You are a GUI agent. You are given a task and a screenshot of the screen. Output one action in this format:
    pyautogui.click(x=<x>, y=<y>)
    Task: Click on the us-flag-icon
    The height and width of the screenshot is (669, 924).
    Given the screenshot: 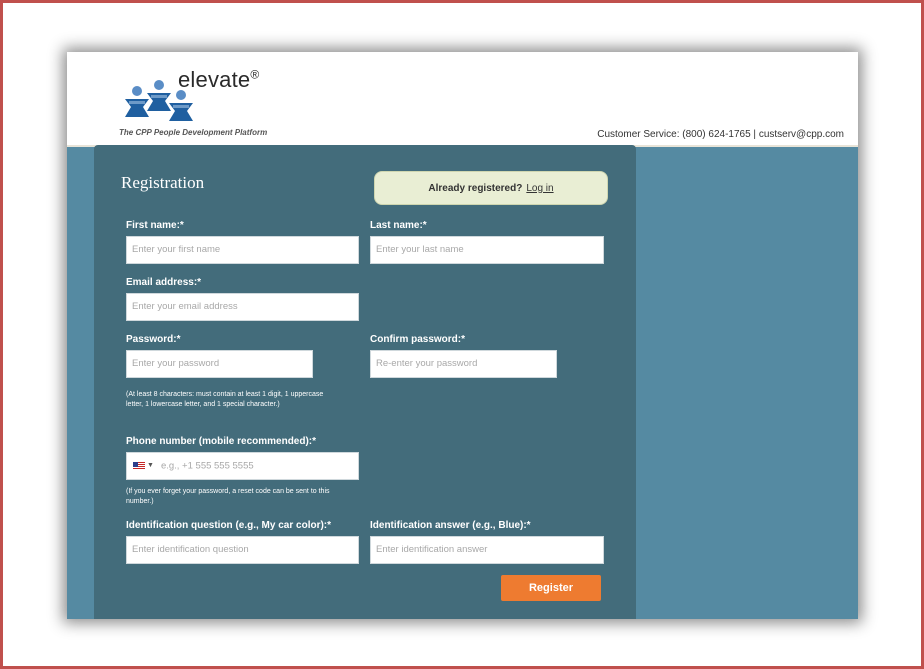 What is the action you would take?
    pyautogui.click(x=139, y=466)
    